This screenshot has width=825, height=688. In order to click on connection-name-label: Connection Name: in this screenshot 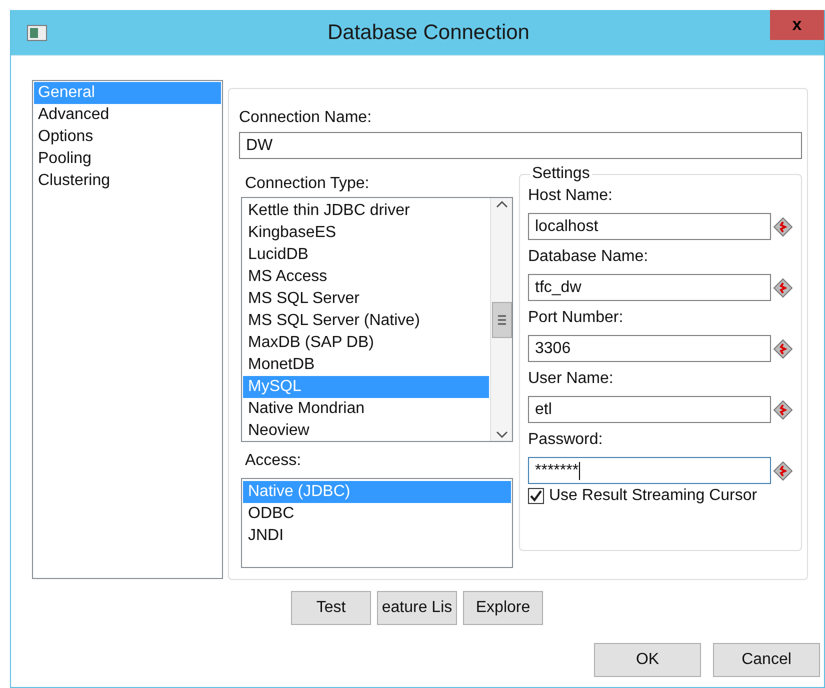, I will do `click(306, 118)`.